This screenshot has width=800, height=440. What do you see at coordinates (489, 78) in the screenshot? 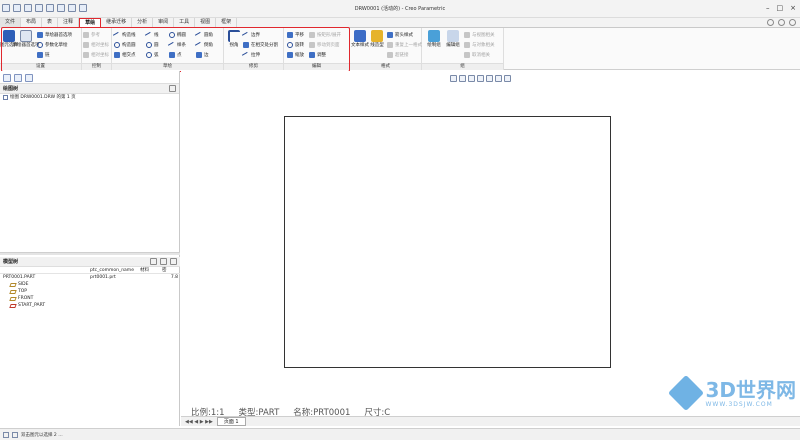
I see `display-style-icon` at bounding box center [489, 78].